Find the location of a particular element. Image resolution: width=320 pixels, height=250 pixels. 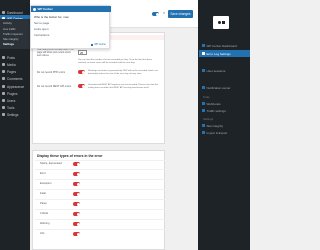

settings-icon is located at coordinates (3, 114).